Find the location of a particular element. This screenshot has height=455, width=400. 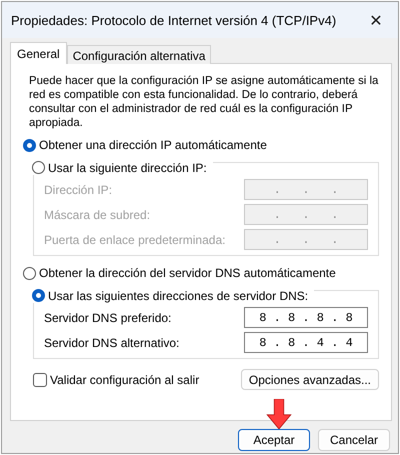

radio-label: Usar las siguientes direcciones de servidor DNS: is located at coordinates (178, 295).